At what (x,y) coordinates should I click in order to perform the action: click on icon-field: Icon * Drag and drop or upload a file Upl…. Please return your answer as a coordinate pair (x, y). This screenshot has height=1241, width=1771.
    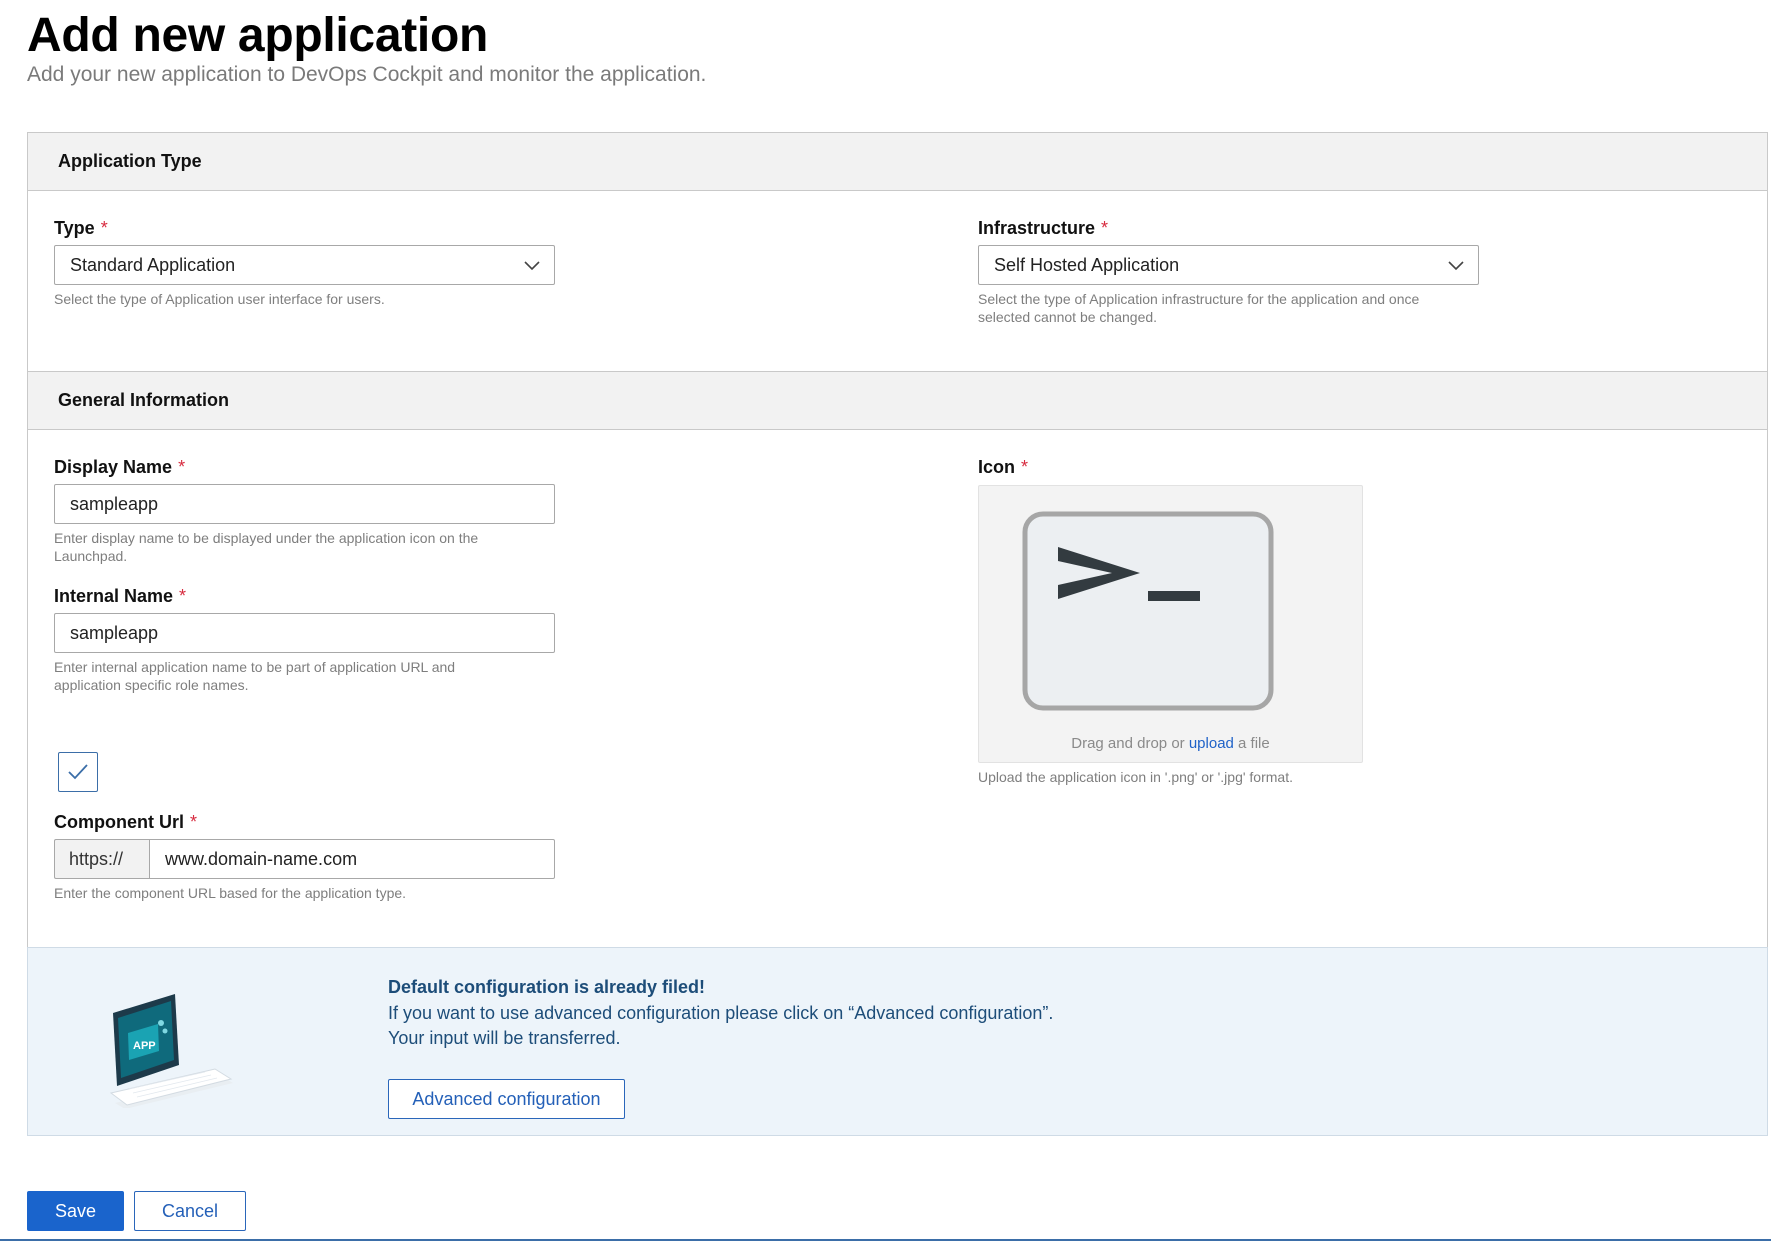
    Looking at the image, I should click on (1208, 621).